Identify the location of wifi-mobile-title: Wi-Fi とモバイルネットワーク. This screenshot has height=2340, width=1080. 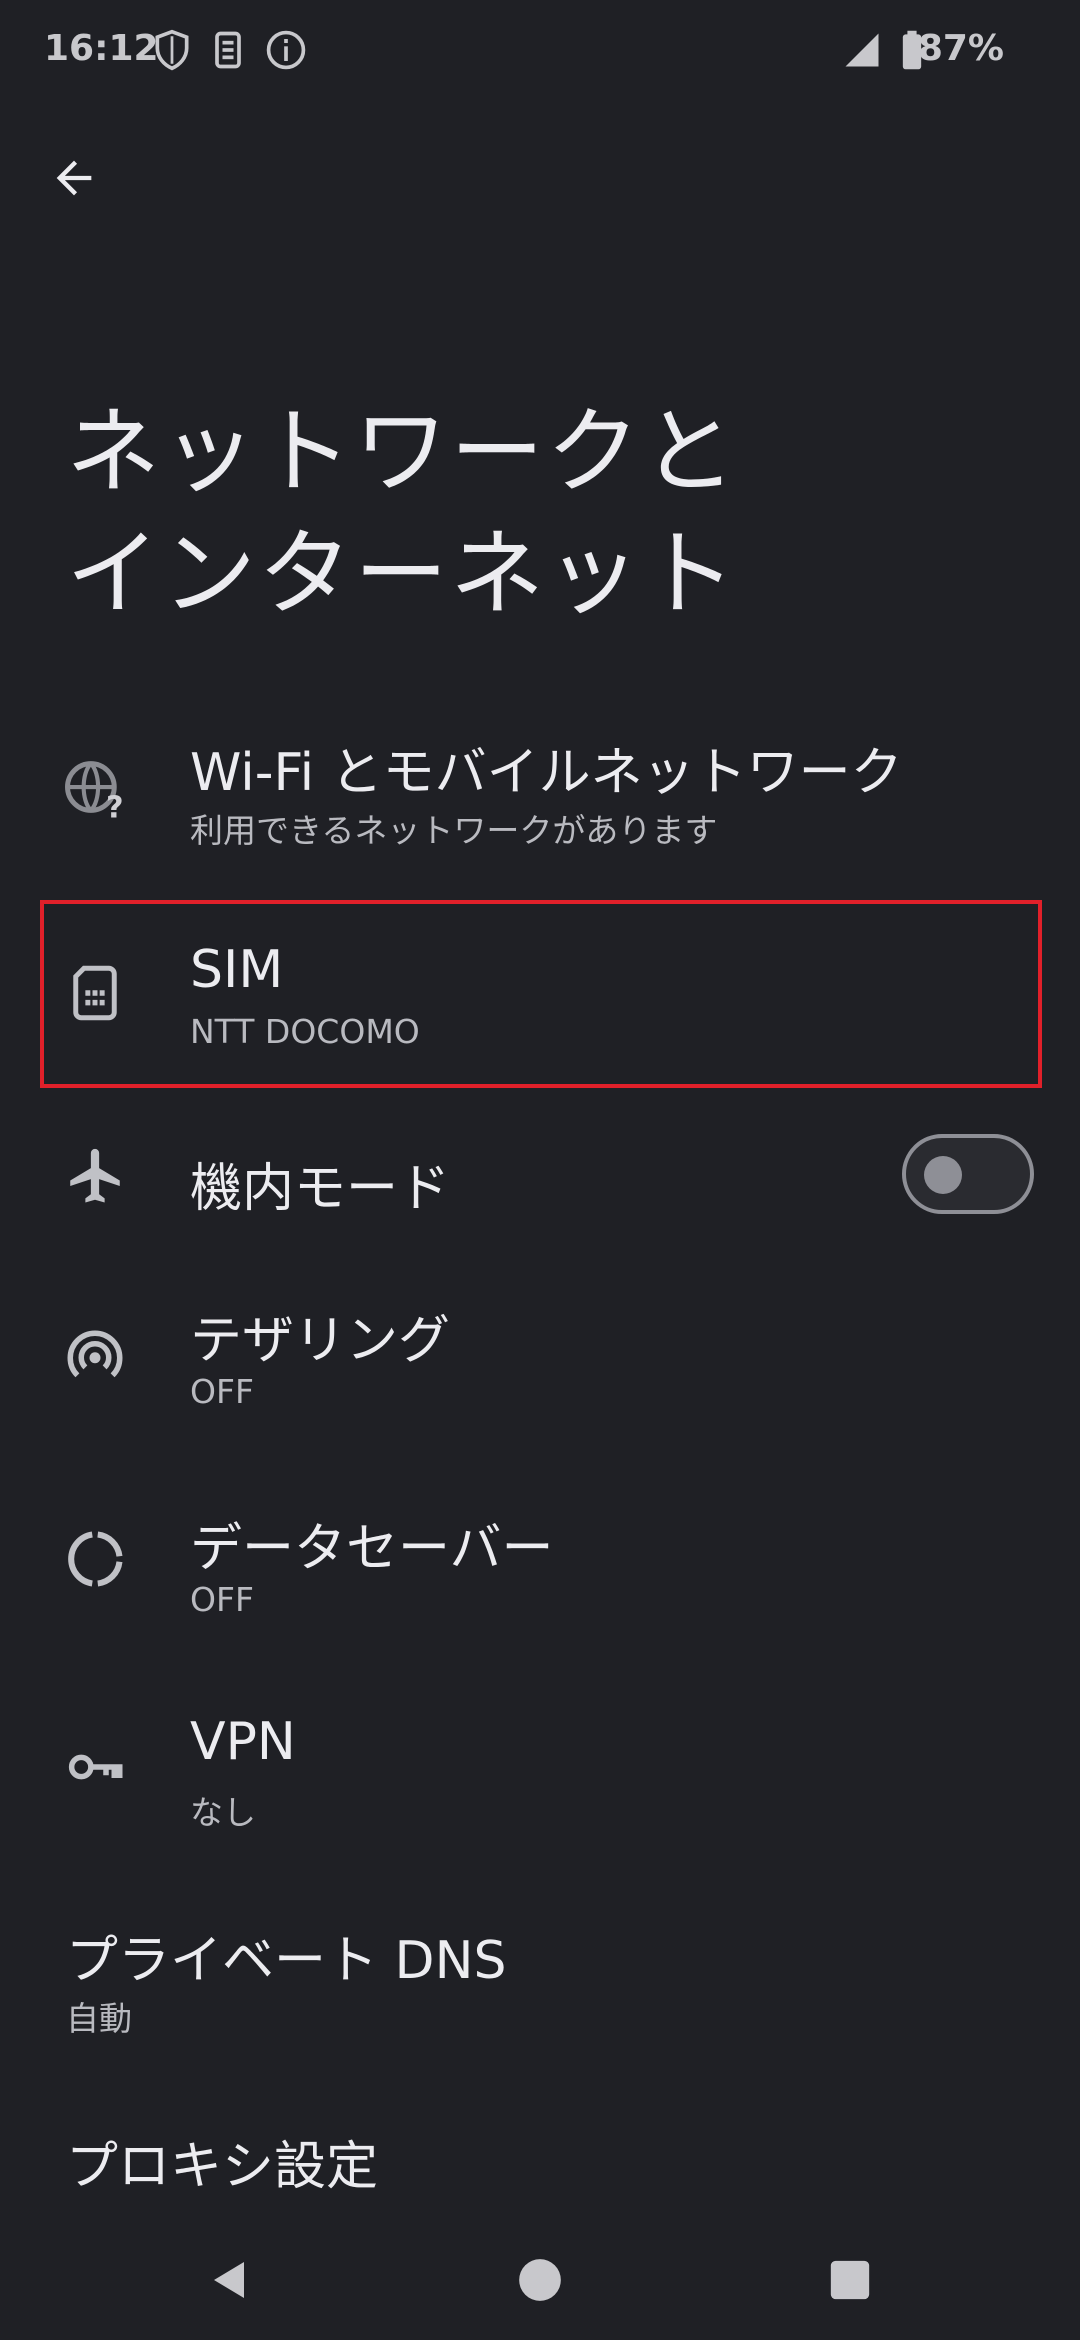
(546, 773).